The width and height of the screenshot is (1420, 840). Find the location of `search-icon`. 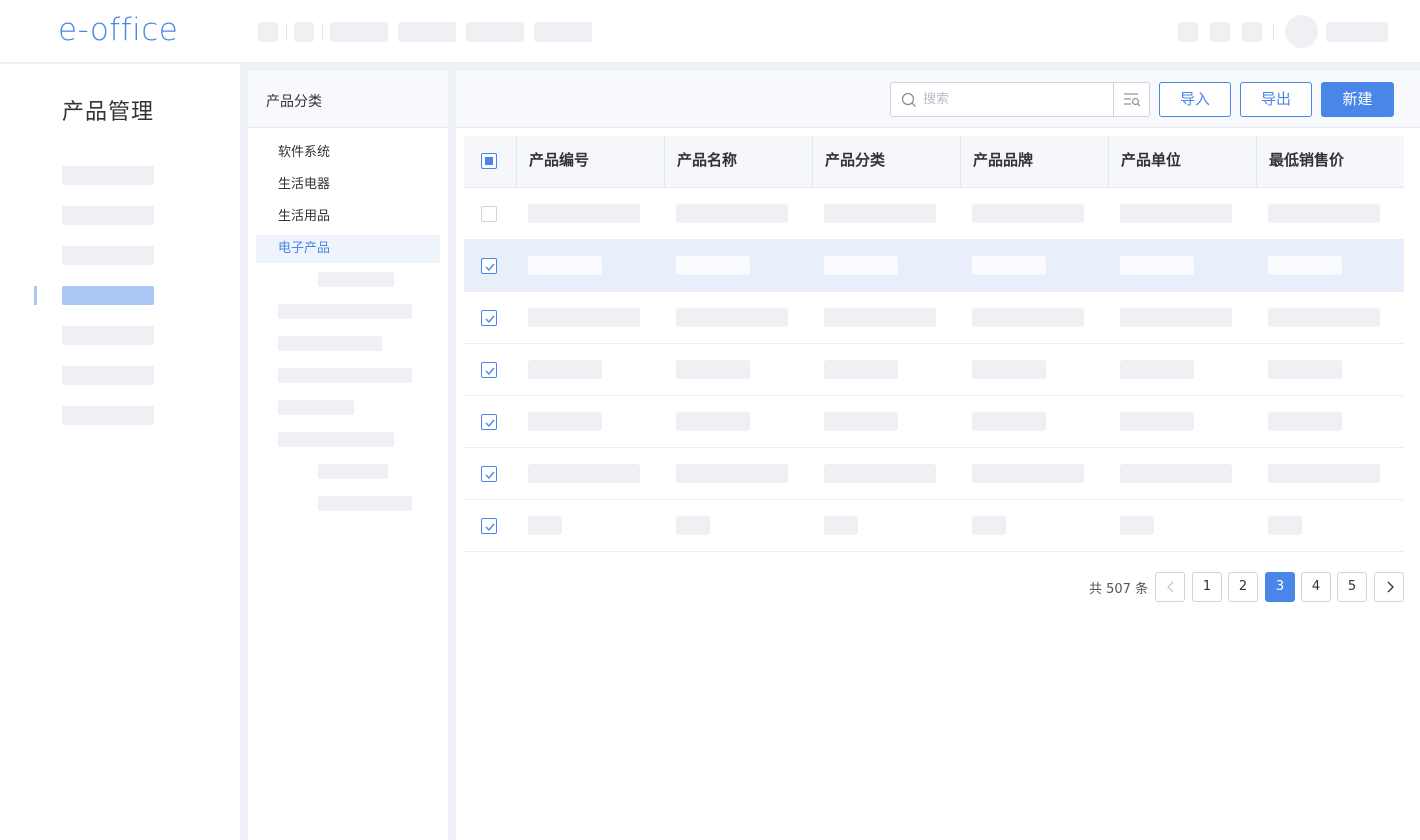

search-icon is located at coordinates (909, 102).